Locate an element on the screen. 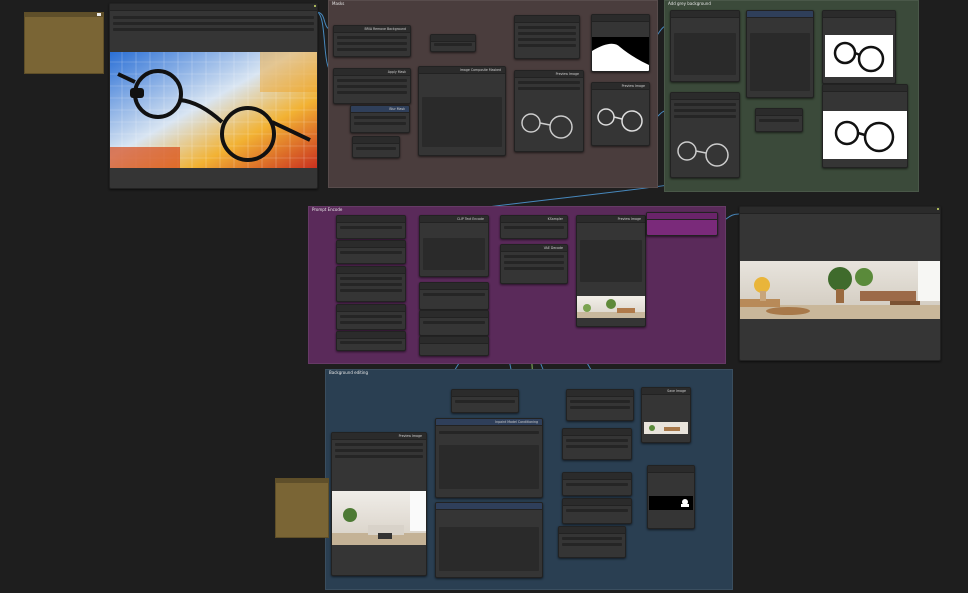  group-title: Masks is located at coordinates (338, 3).